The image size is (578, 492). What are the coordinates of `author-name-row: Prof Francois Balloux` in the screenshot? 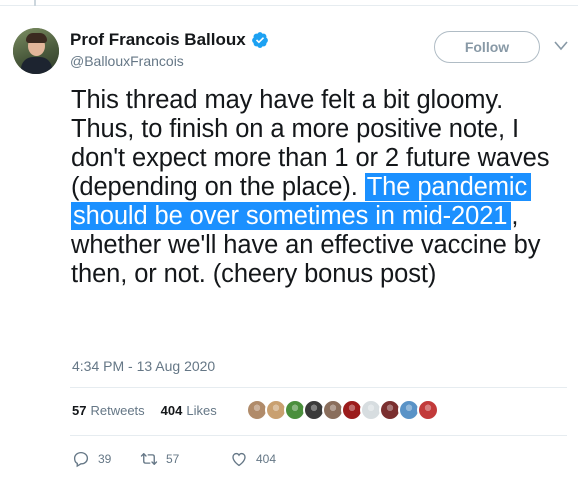 It's located at (169, 40).